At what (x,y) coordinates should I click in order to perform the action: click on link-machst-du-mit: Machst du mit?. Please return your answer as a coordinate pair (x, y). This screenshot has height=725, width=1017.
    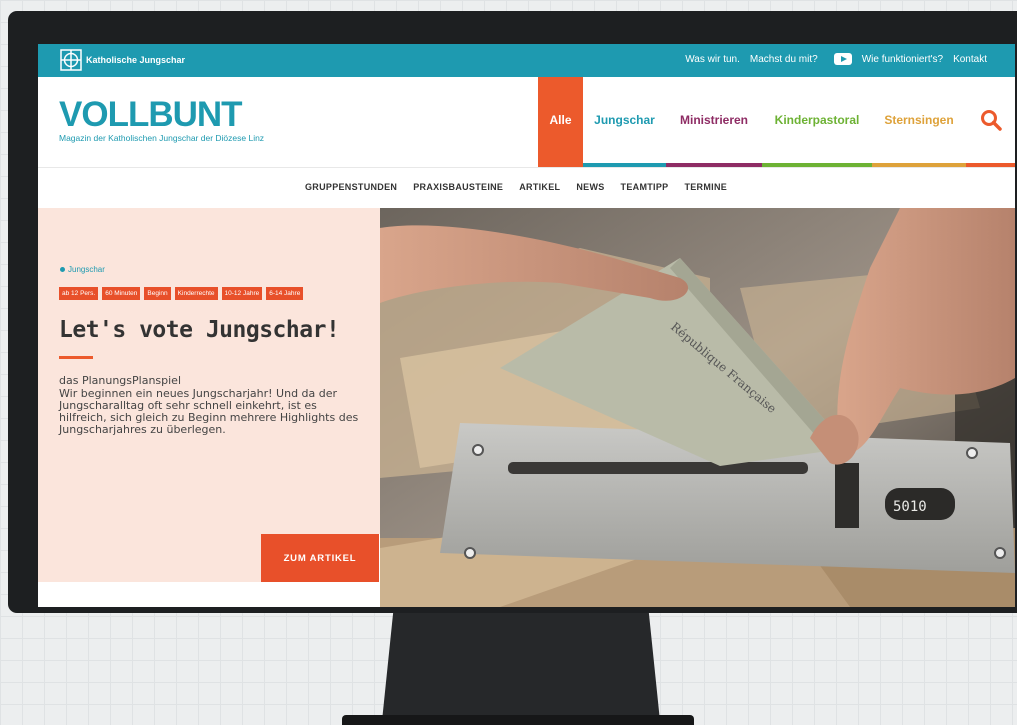
    Looking at the image, I should click on (784, 59).